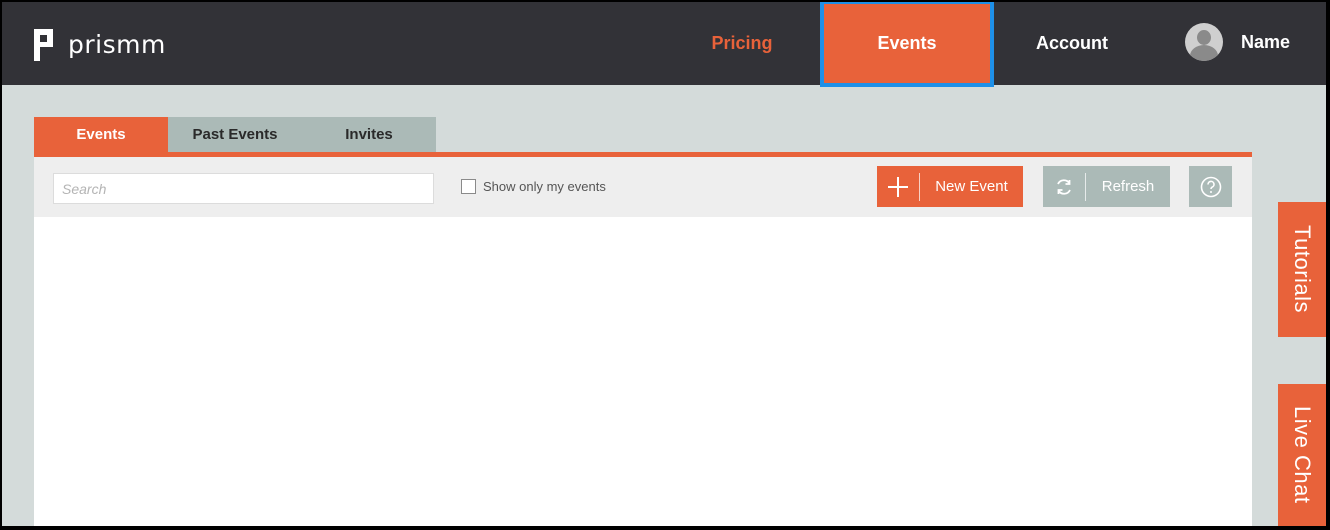 Image resolution: width=1330 pixels, height=530 pixels. Describe the element at coordinates (1237, 42) in the screenshot. I see `user-menu: Name` at that location.